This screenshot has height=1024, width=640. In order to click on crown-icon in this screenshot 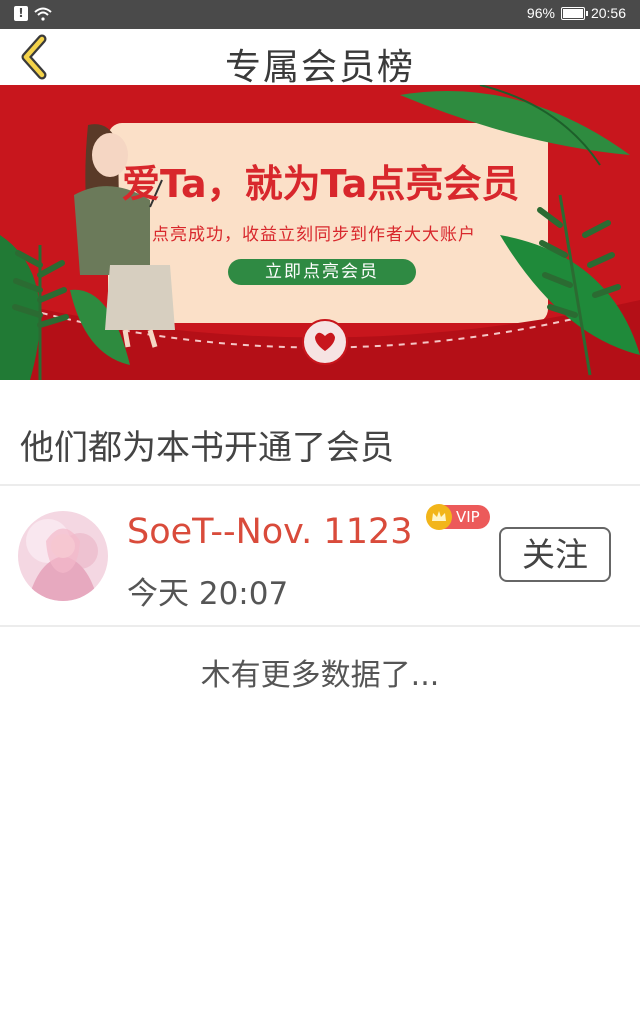, I will do `click(439, 517)`.